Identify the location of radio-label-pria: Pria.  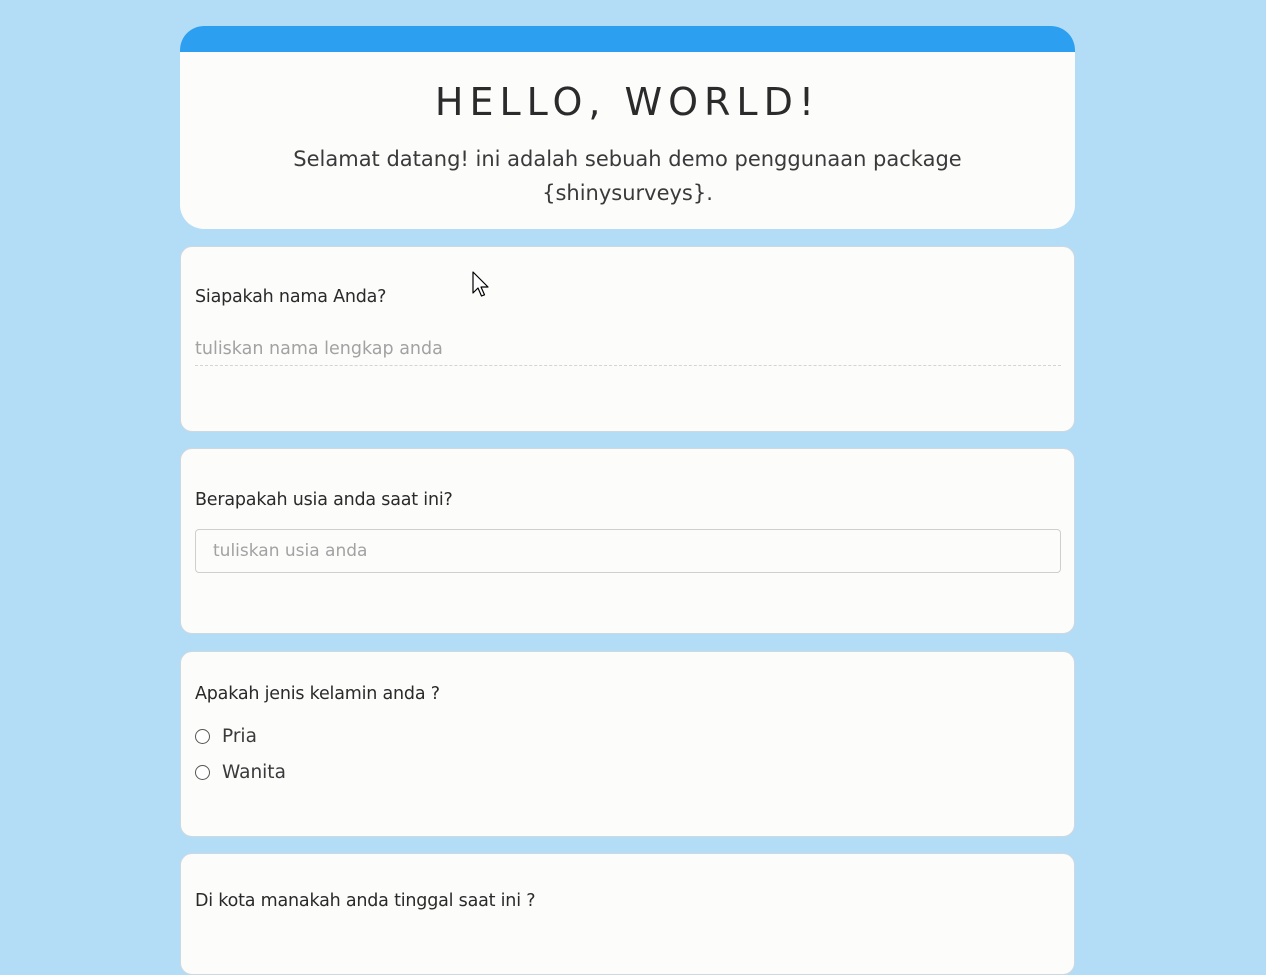
(239, 736).